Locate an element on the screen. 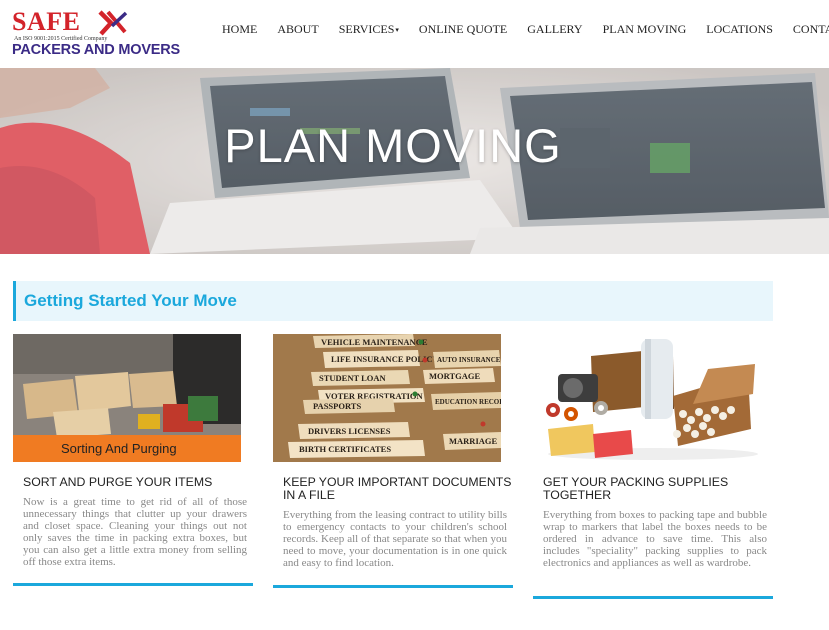 The width and height of the screenshot is (829, 630). logo-wordmark: SAFE is located at coordinates (46, 21).